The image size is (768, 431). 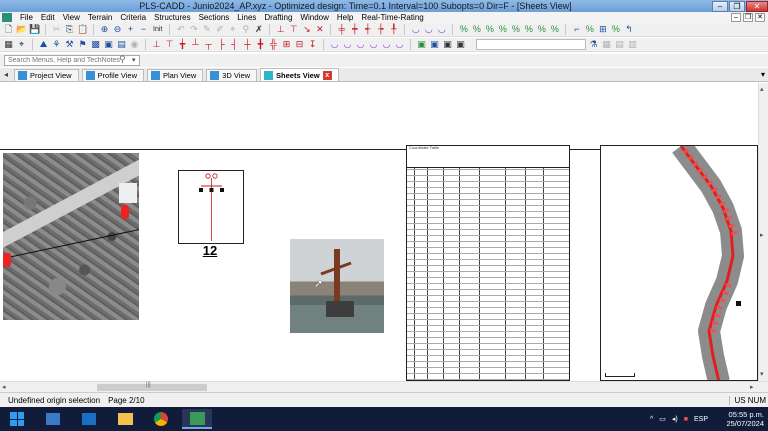 What do you see at coordinates (327, 75) in the screenshot?
I see `close-tab-icon: x` at bounding box center [327, 75].